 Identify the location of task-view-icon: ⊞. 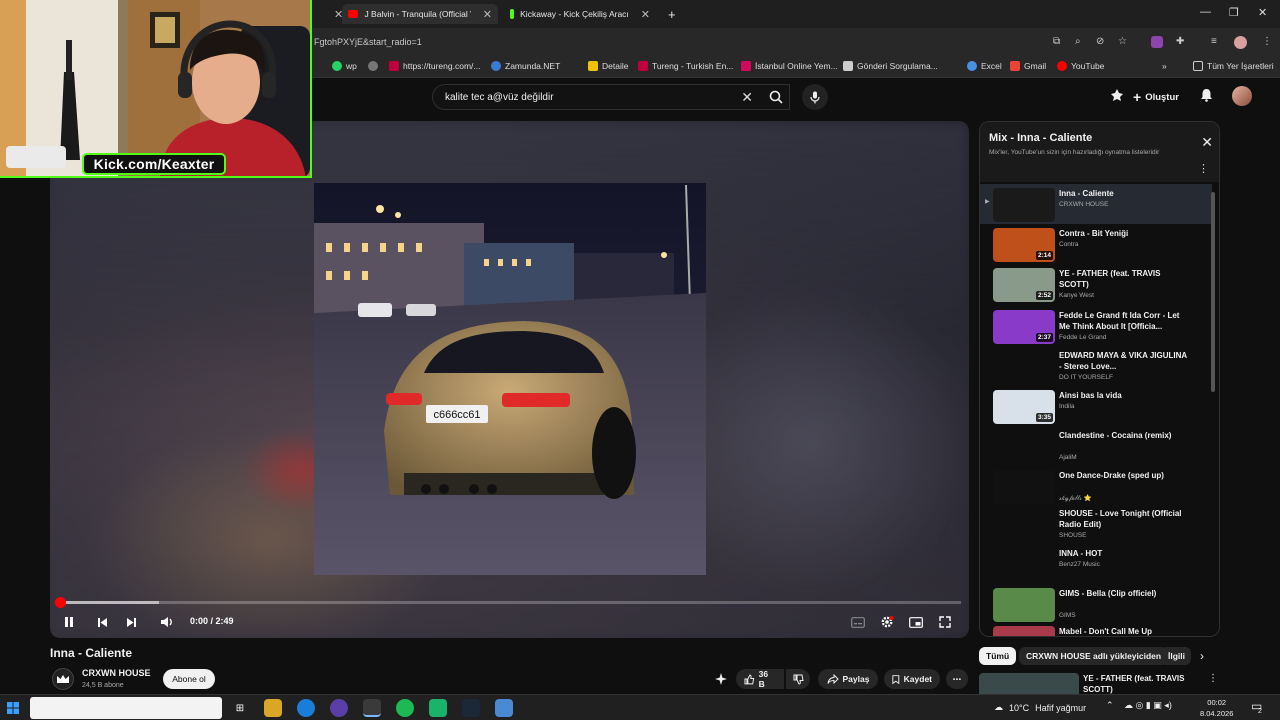
(240, 708).